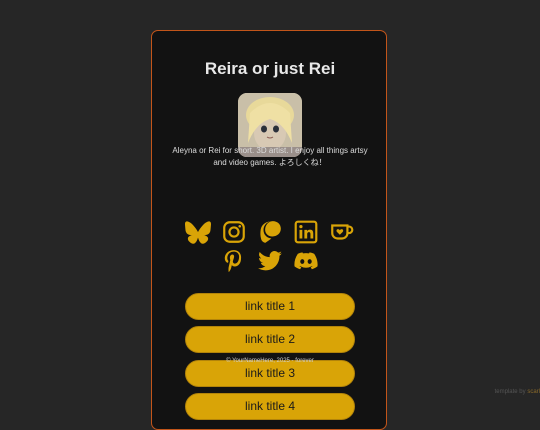 The image size is (540, 430). I want to click on template-credit: template by scarl, so click(517, 392).